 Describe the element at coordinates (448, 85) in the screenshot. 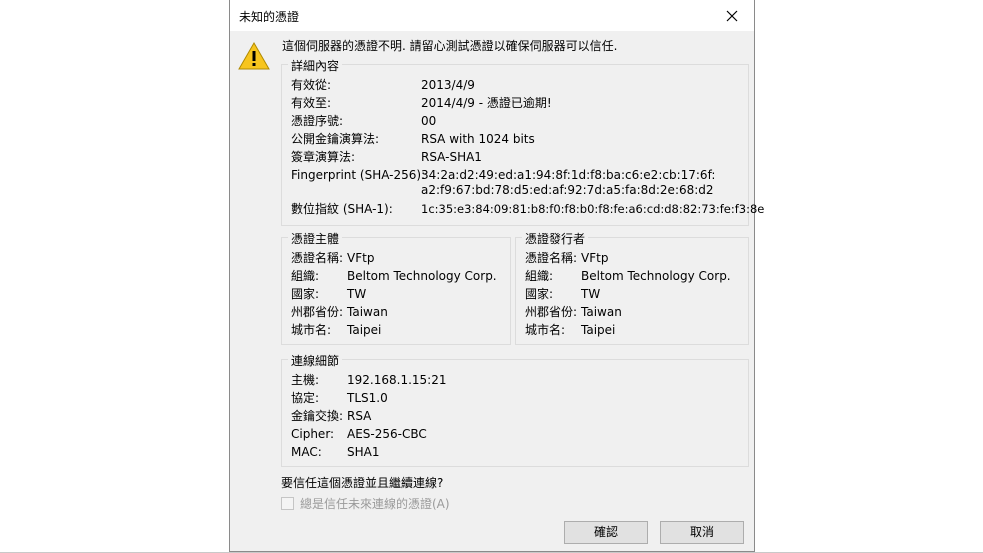

I see `valid-from-value: 2013/4/9` at that location.